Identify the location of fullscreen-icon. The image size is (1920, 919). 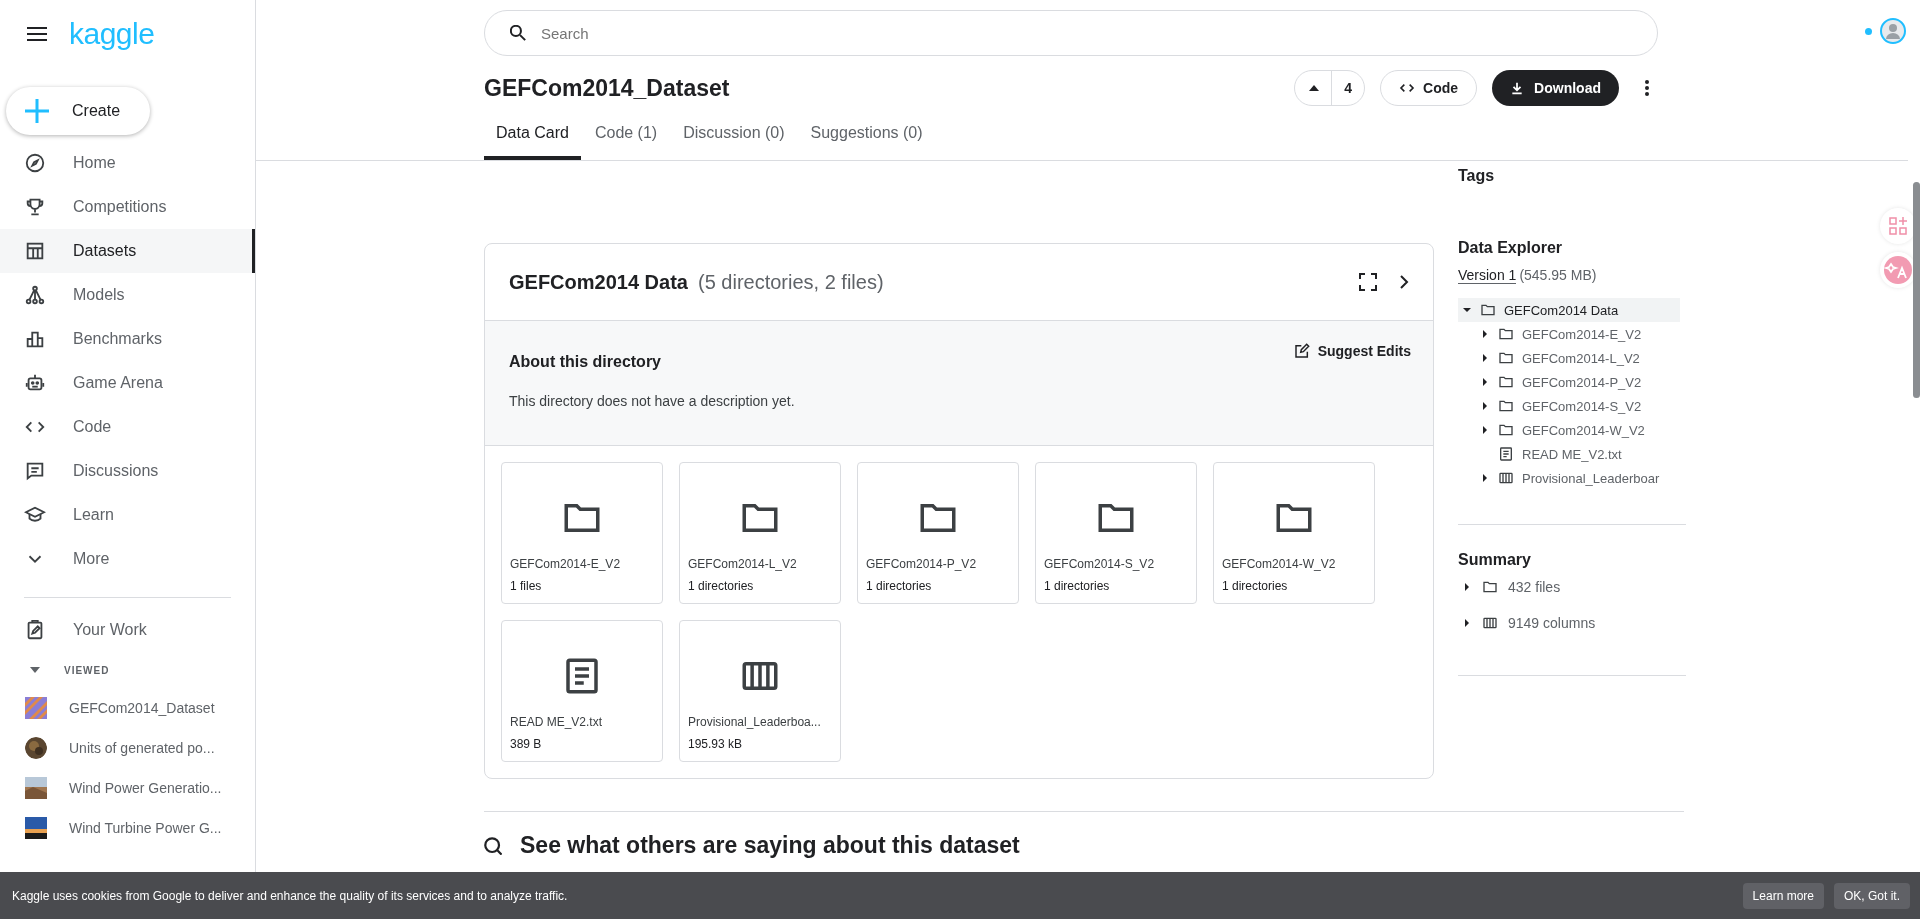
(1368, 282).